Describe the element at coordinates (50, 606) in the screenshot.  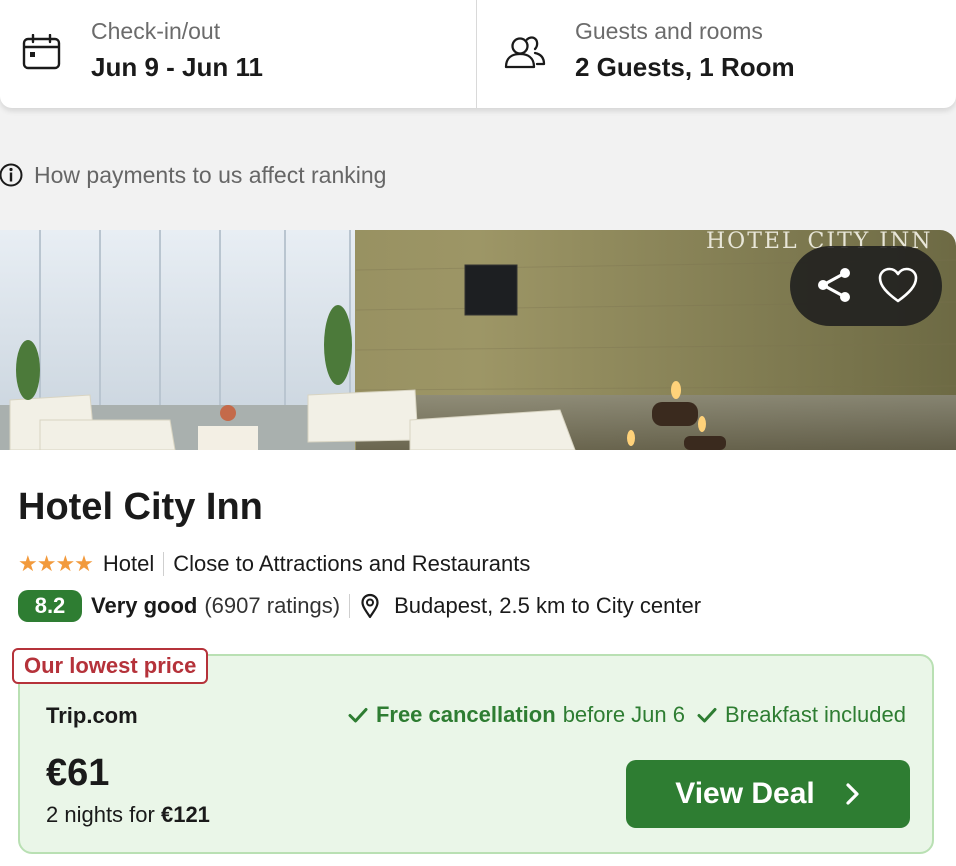
I see `rating-score-badge: 8.2` at that location.